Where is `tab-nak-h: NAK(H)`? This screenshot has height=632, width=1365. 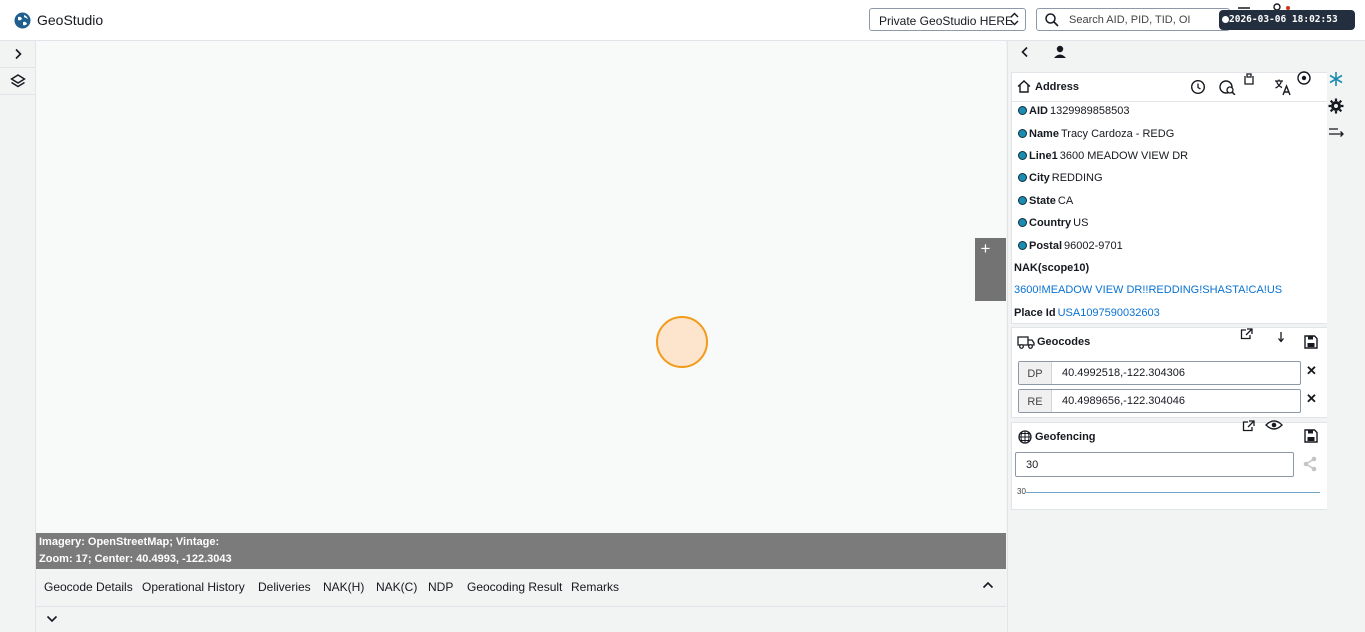 tab-nak-h: NAK(H) is located at coordinates (343, 587).